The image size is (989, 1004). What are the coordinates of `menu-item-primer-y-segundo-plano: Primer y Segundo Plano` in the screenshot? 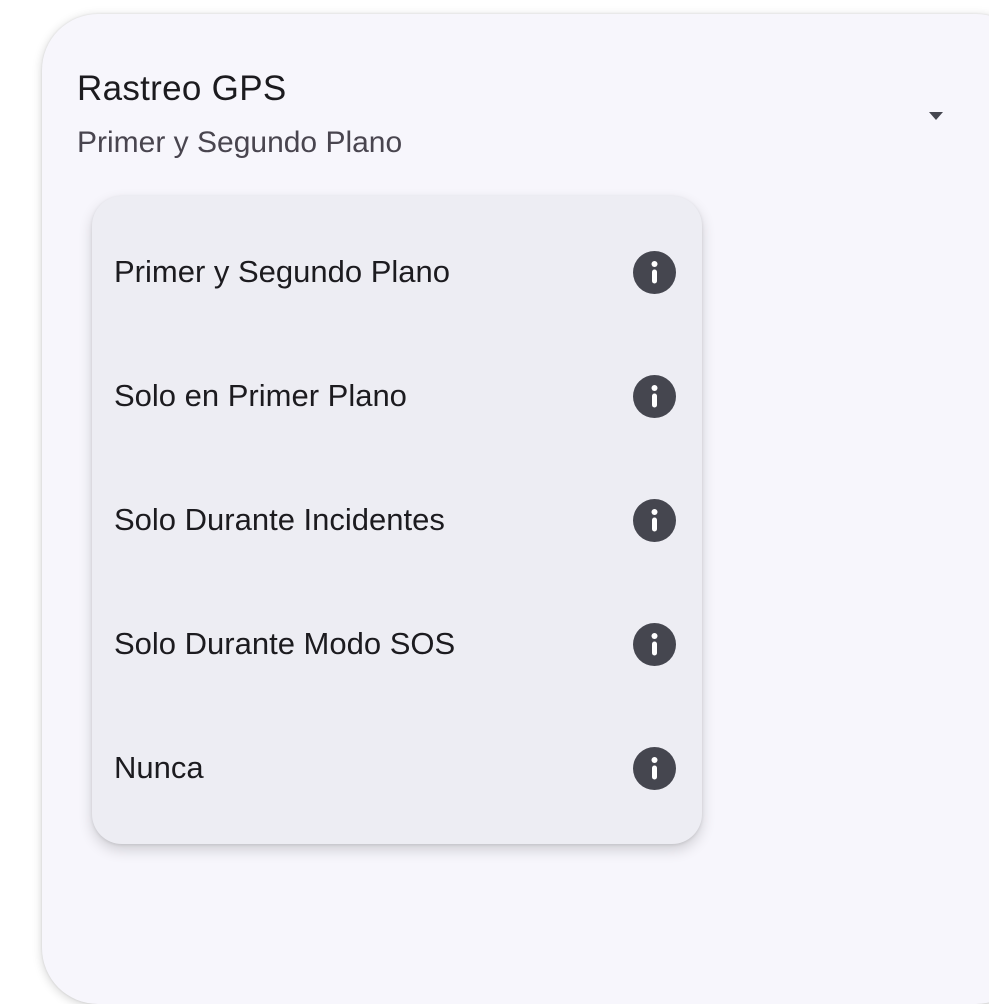 It's located at (397, 272).